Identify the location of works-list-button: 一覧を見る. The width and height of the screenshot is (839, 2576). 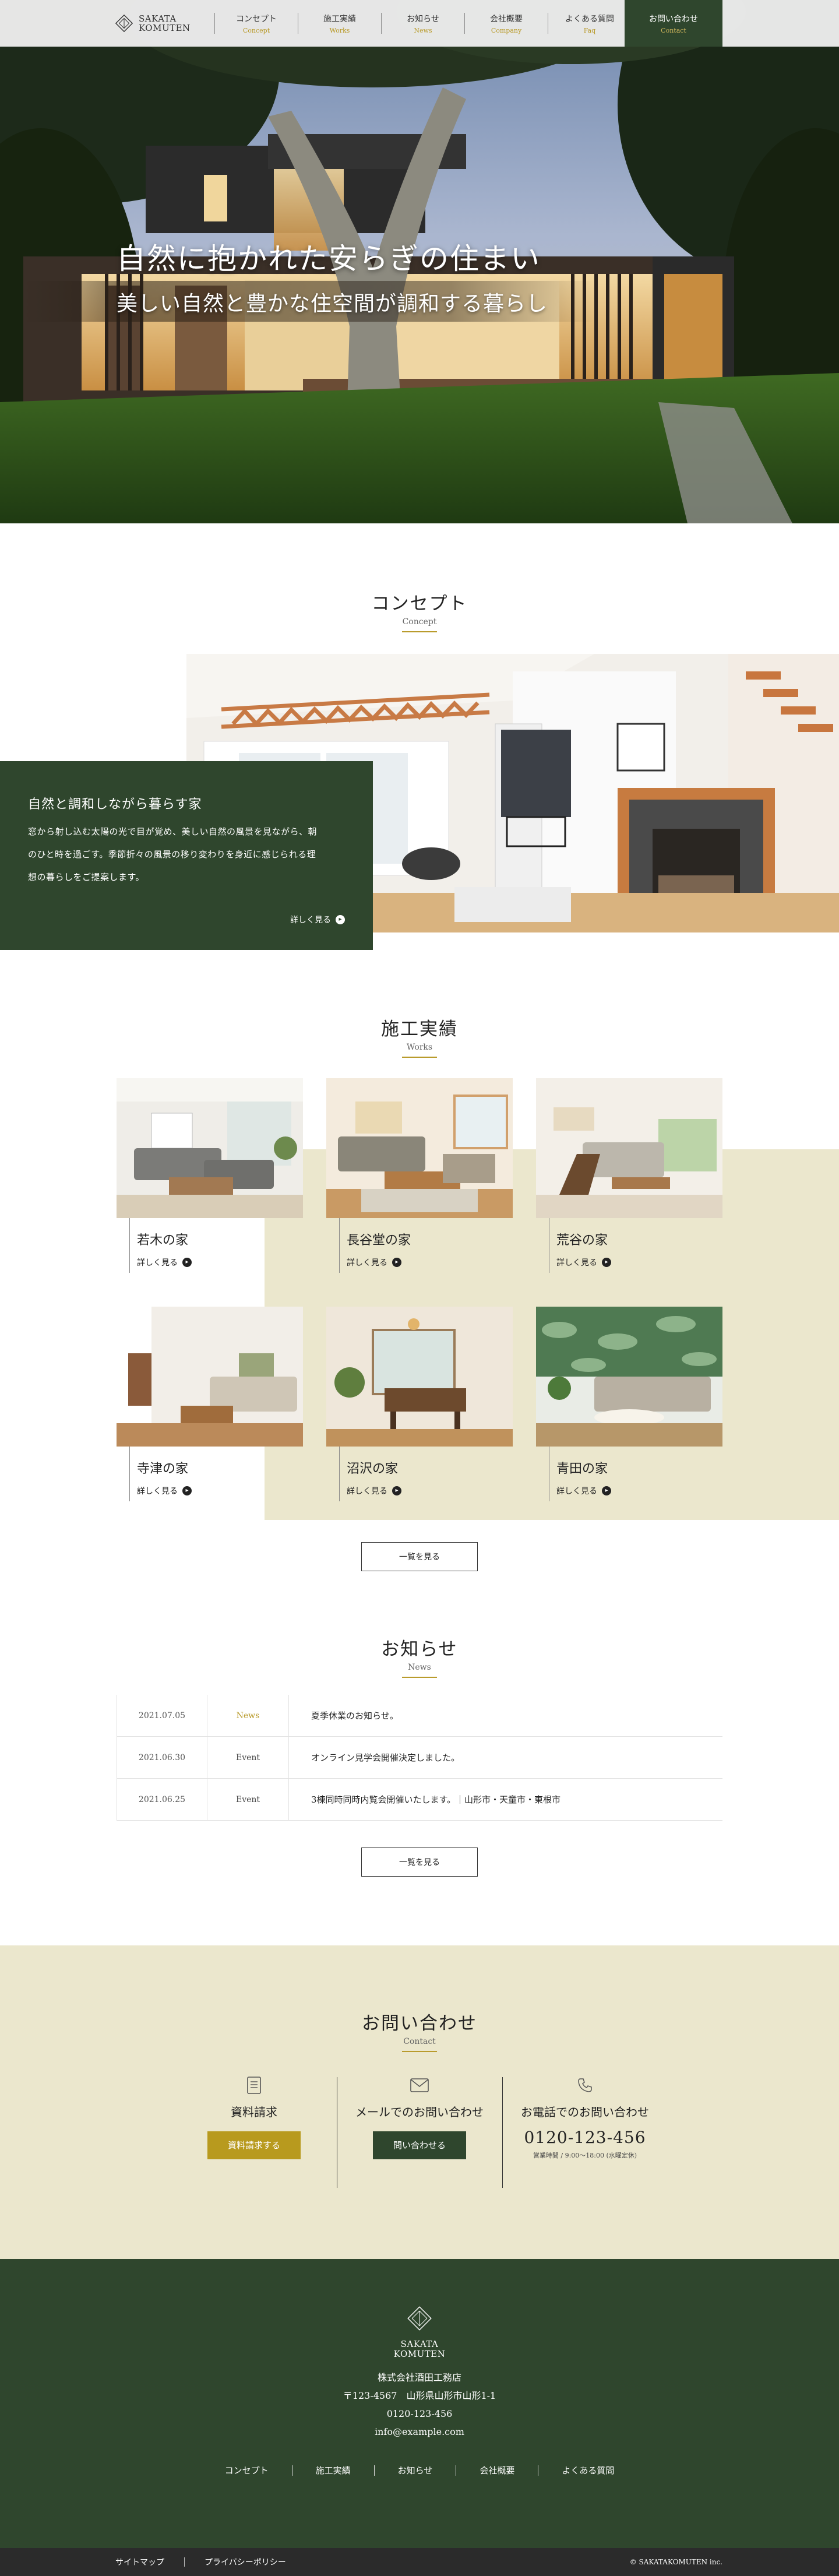
(419, 1557).